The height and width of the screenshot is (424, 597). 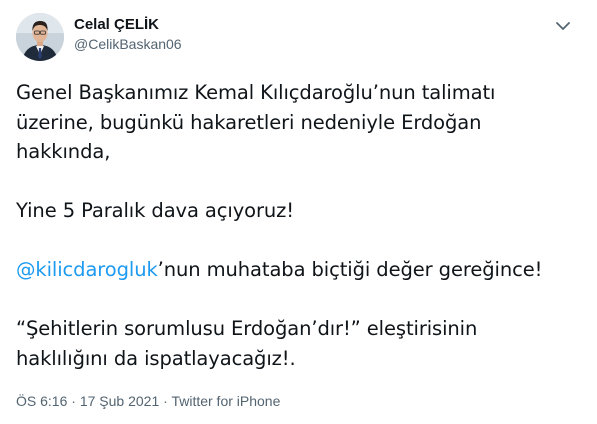 I want to click on text-line: hakkında,, so click(x=63, y=151).